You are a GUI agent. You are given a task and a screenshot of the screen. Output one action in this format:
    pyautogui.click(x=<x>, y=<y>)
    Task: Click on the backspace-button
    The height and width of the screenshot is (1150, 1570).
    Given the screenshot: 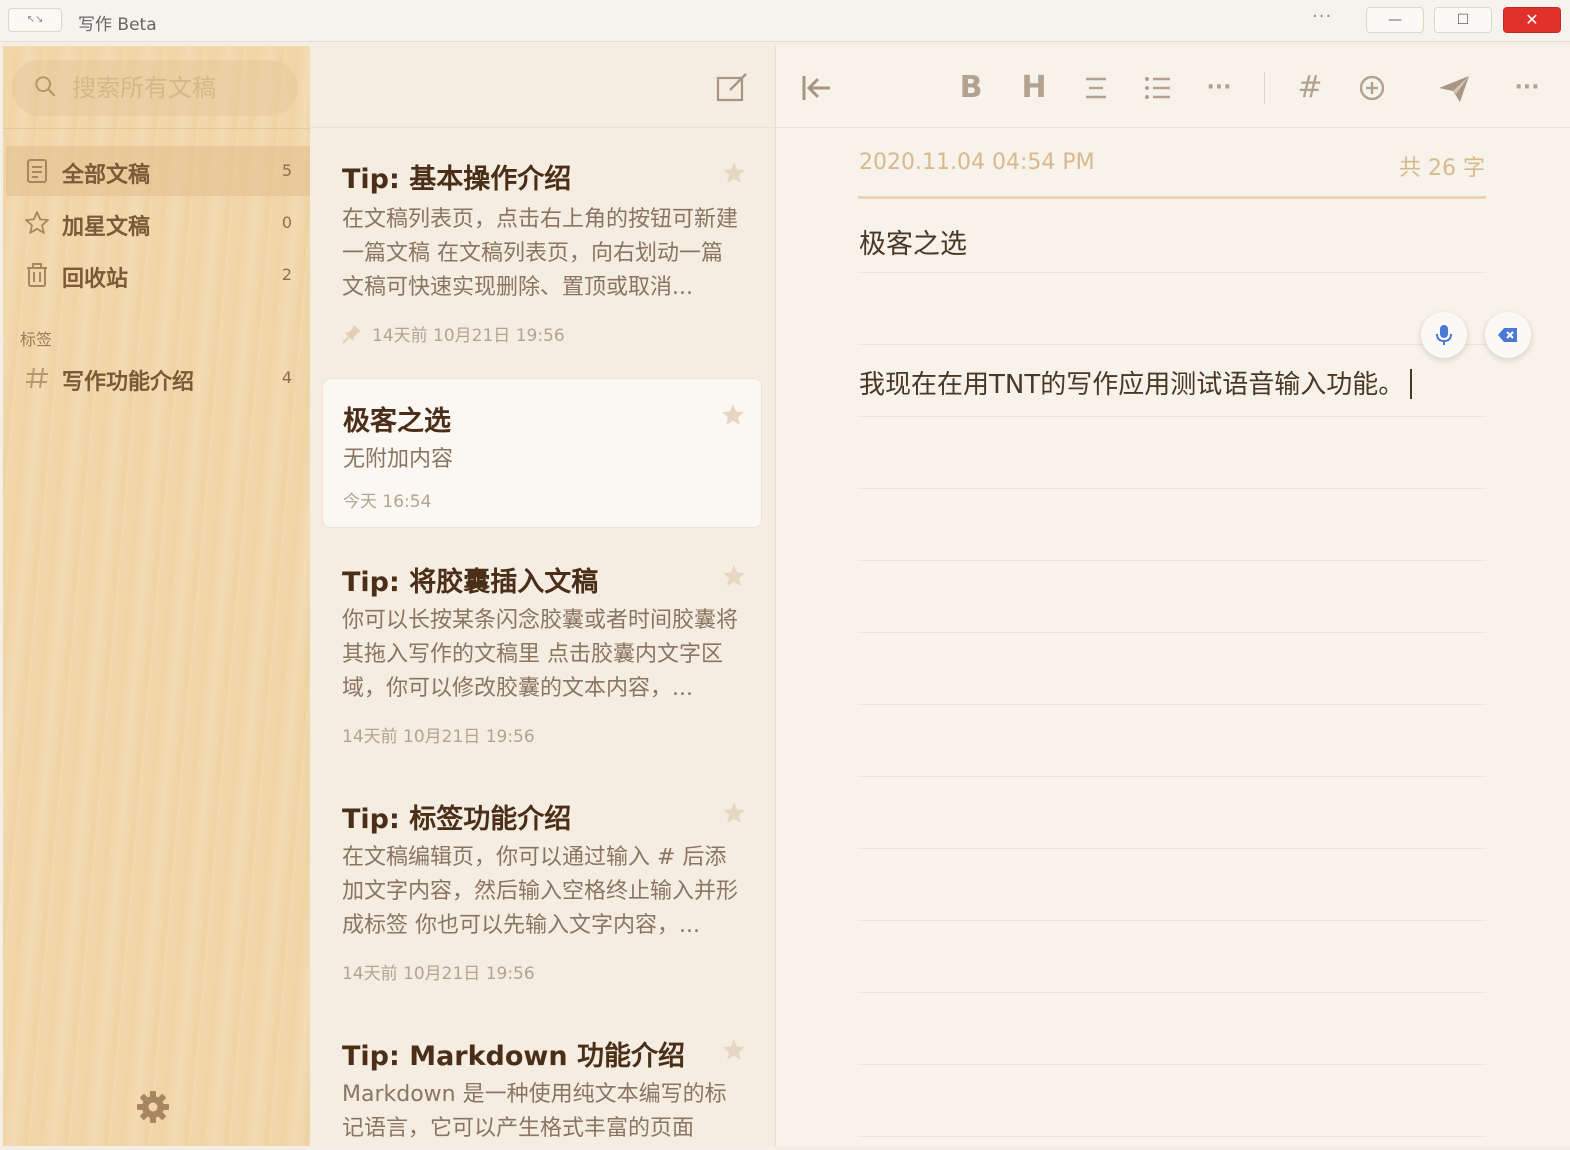 What is the action you would take?
    pyautogui.click(x=1508, y=335)
    